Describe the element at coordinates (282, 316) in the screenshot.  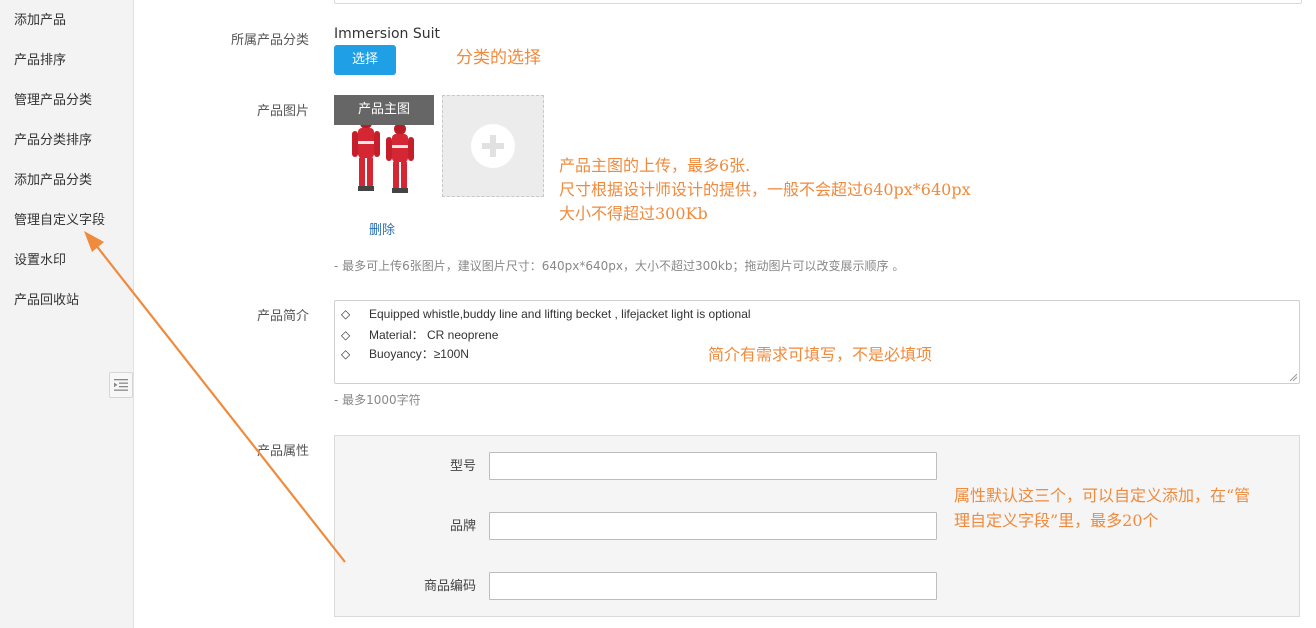
I see `intro-label: 产品简介` at that location.